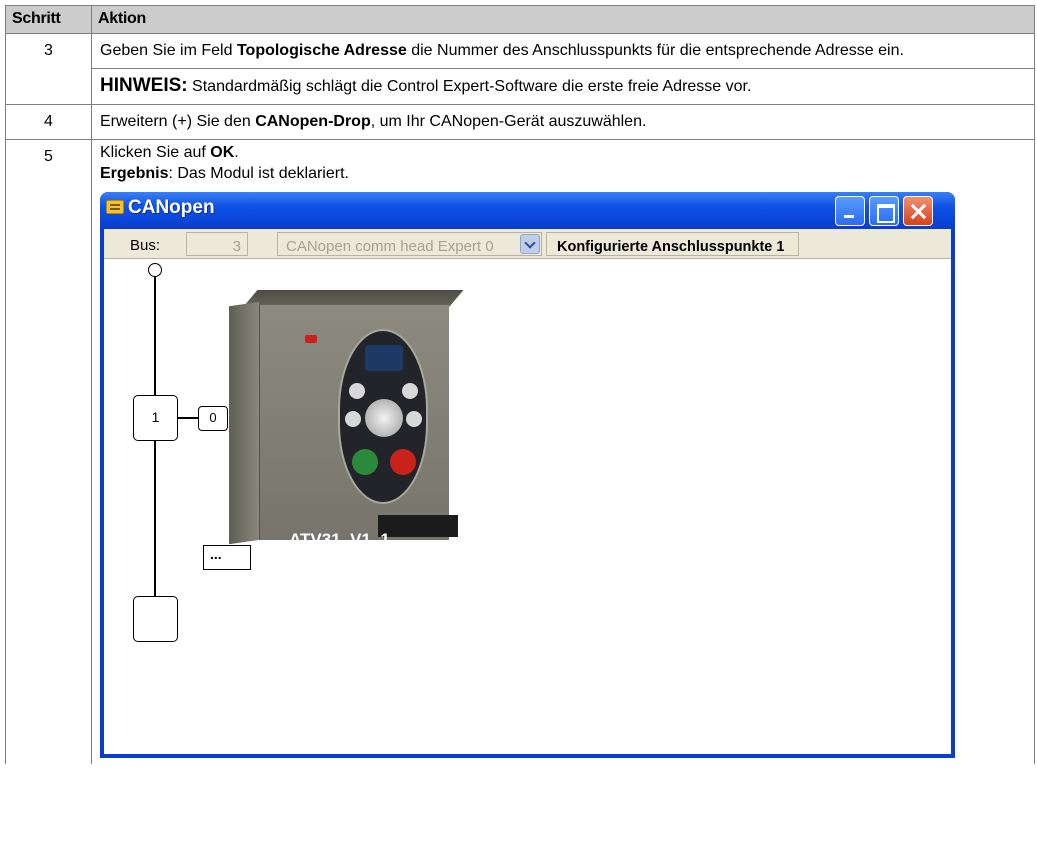 The width and height of the screenshot is (1037, 846). I want to click on field-name: Topologische Adresse, so click(321, 50).